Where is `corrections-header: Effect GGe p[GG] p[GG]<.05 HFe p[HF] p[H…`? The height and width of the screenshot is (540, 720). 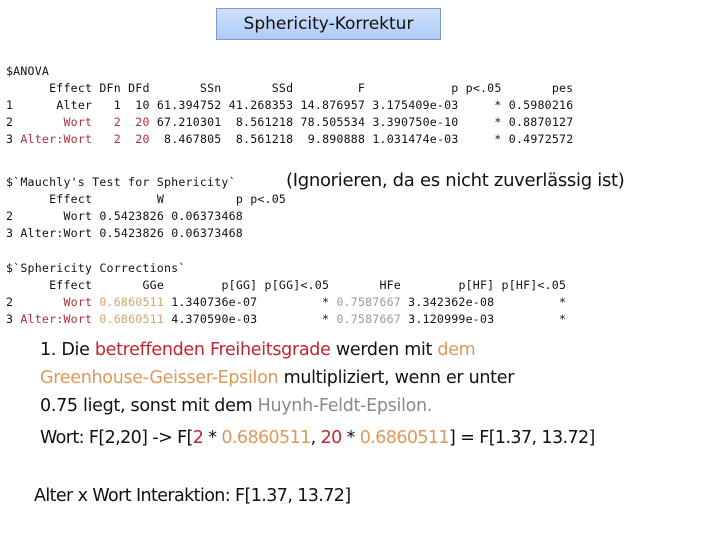
corrections-header: Effect GGe p[GG] p[GG]<.05 HFe p[HF] p[H… is located at coordinates (308, 285).